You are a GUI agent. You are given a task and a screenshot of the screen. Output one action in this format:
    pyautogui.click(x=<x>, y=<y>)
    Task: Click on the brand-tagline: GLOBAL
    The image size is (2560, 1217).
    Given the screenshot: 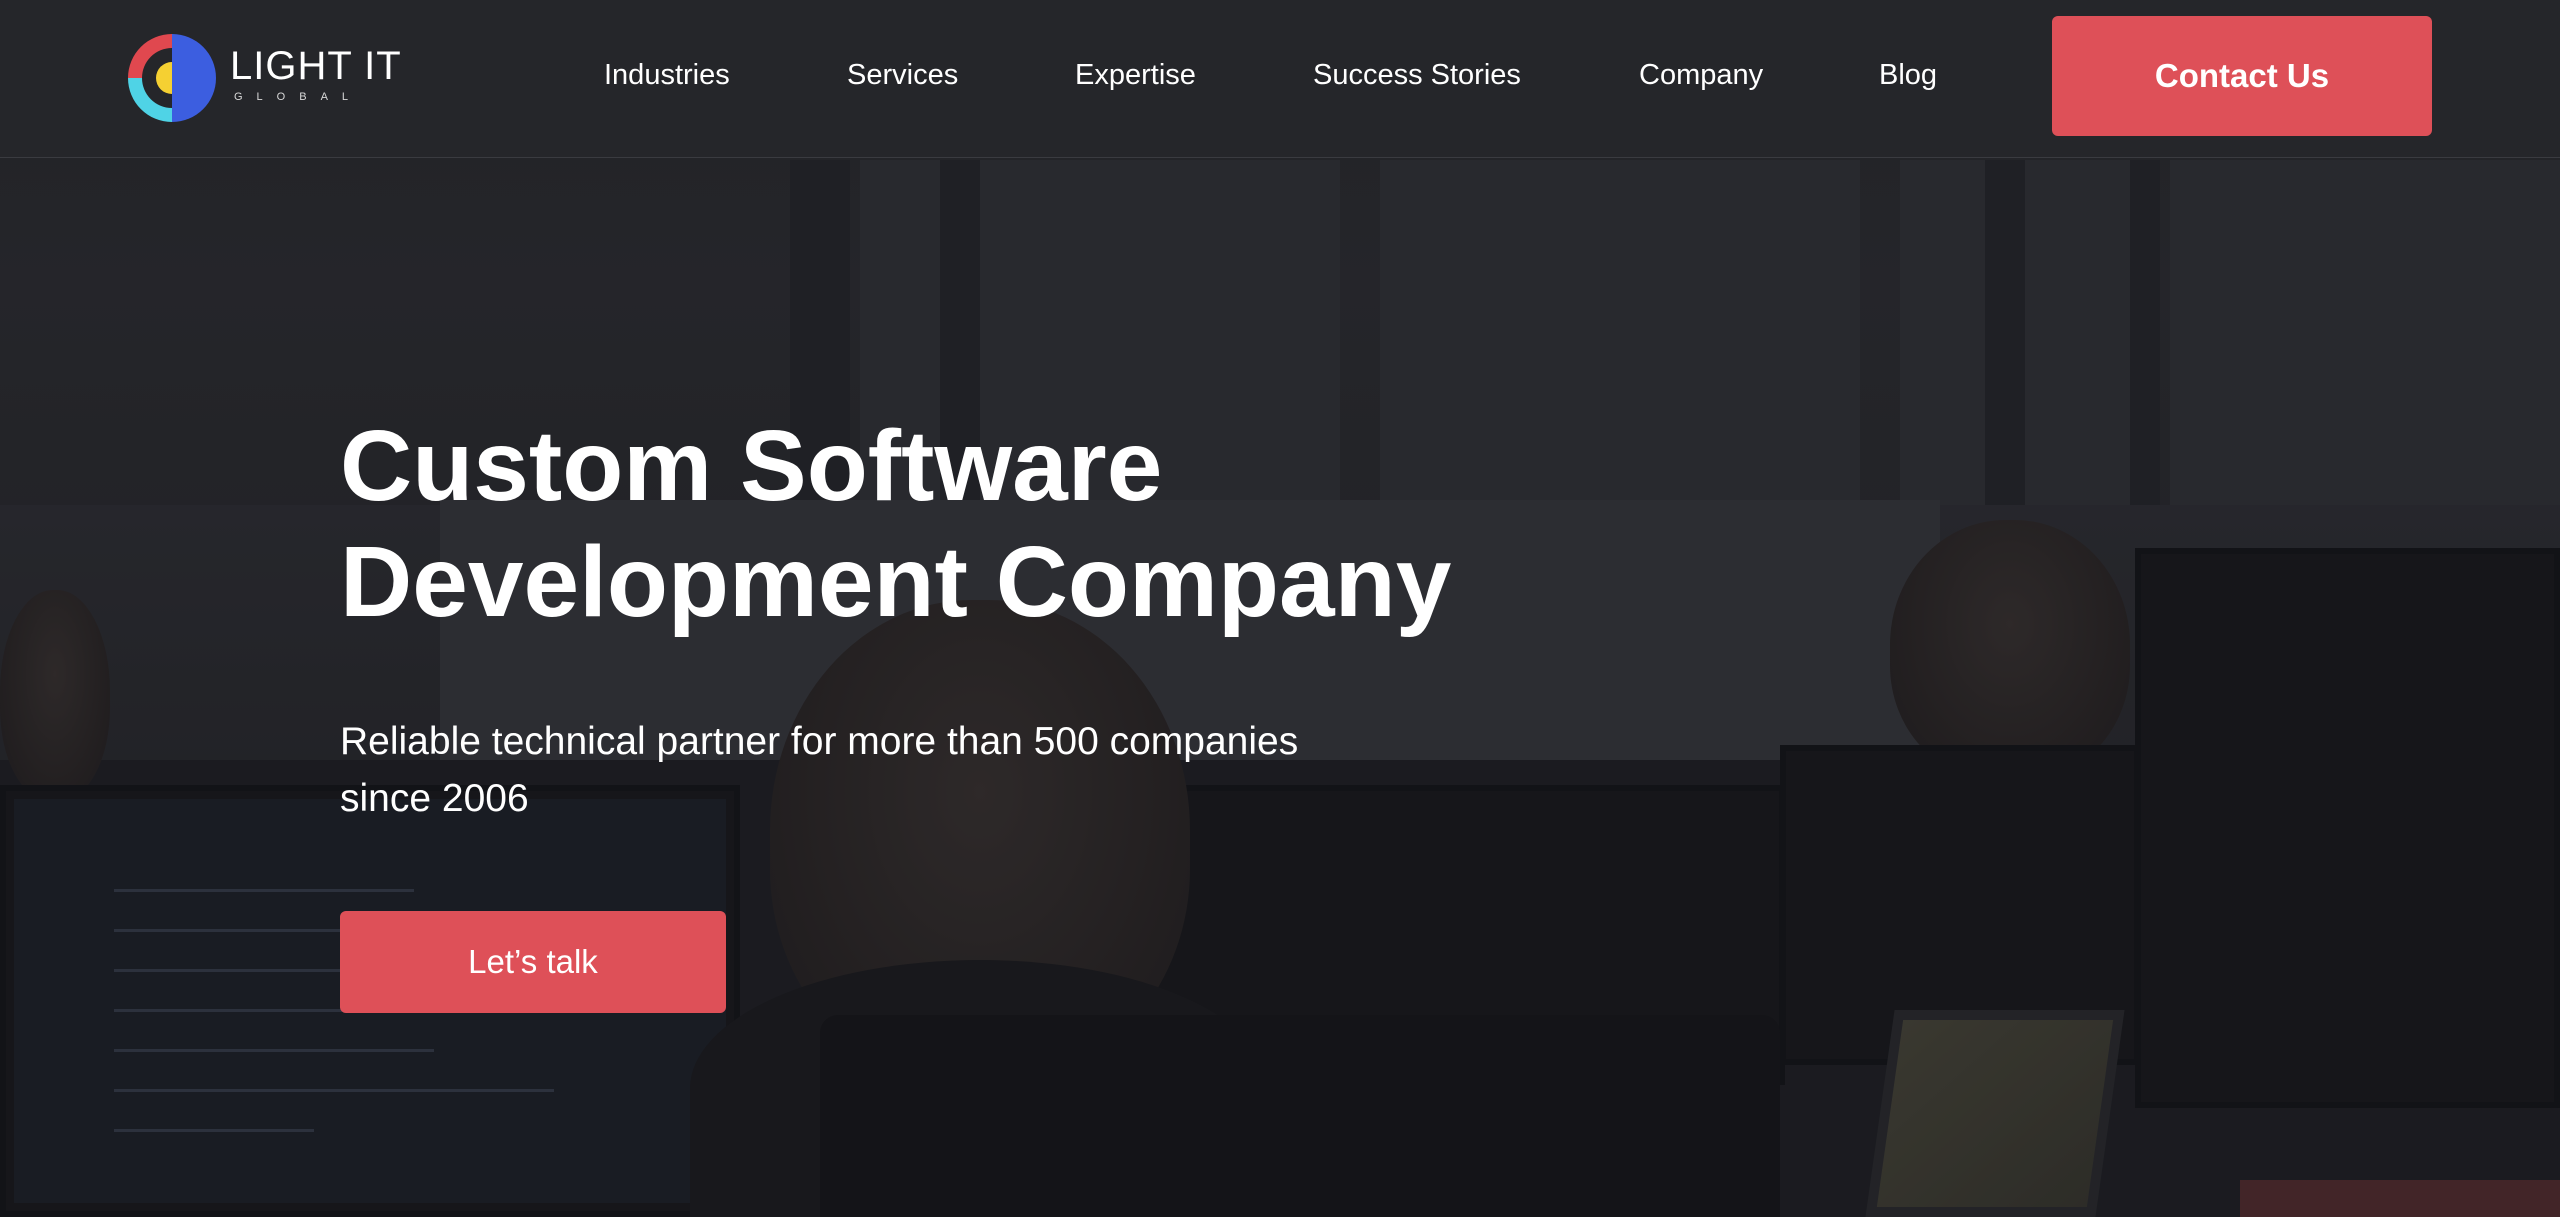 What is the action you would take?
    pyautogui.click(x=298, y=97)
    